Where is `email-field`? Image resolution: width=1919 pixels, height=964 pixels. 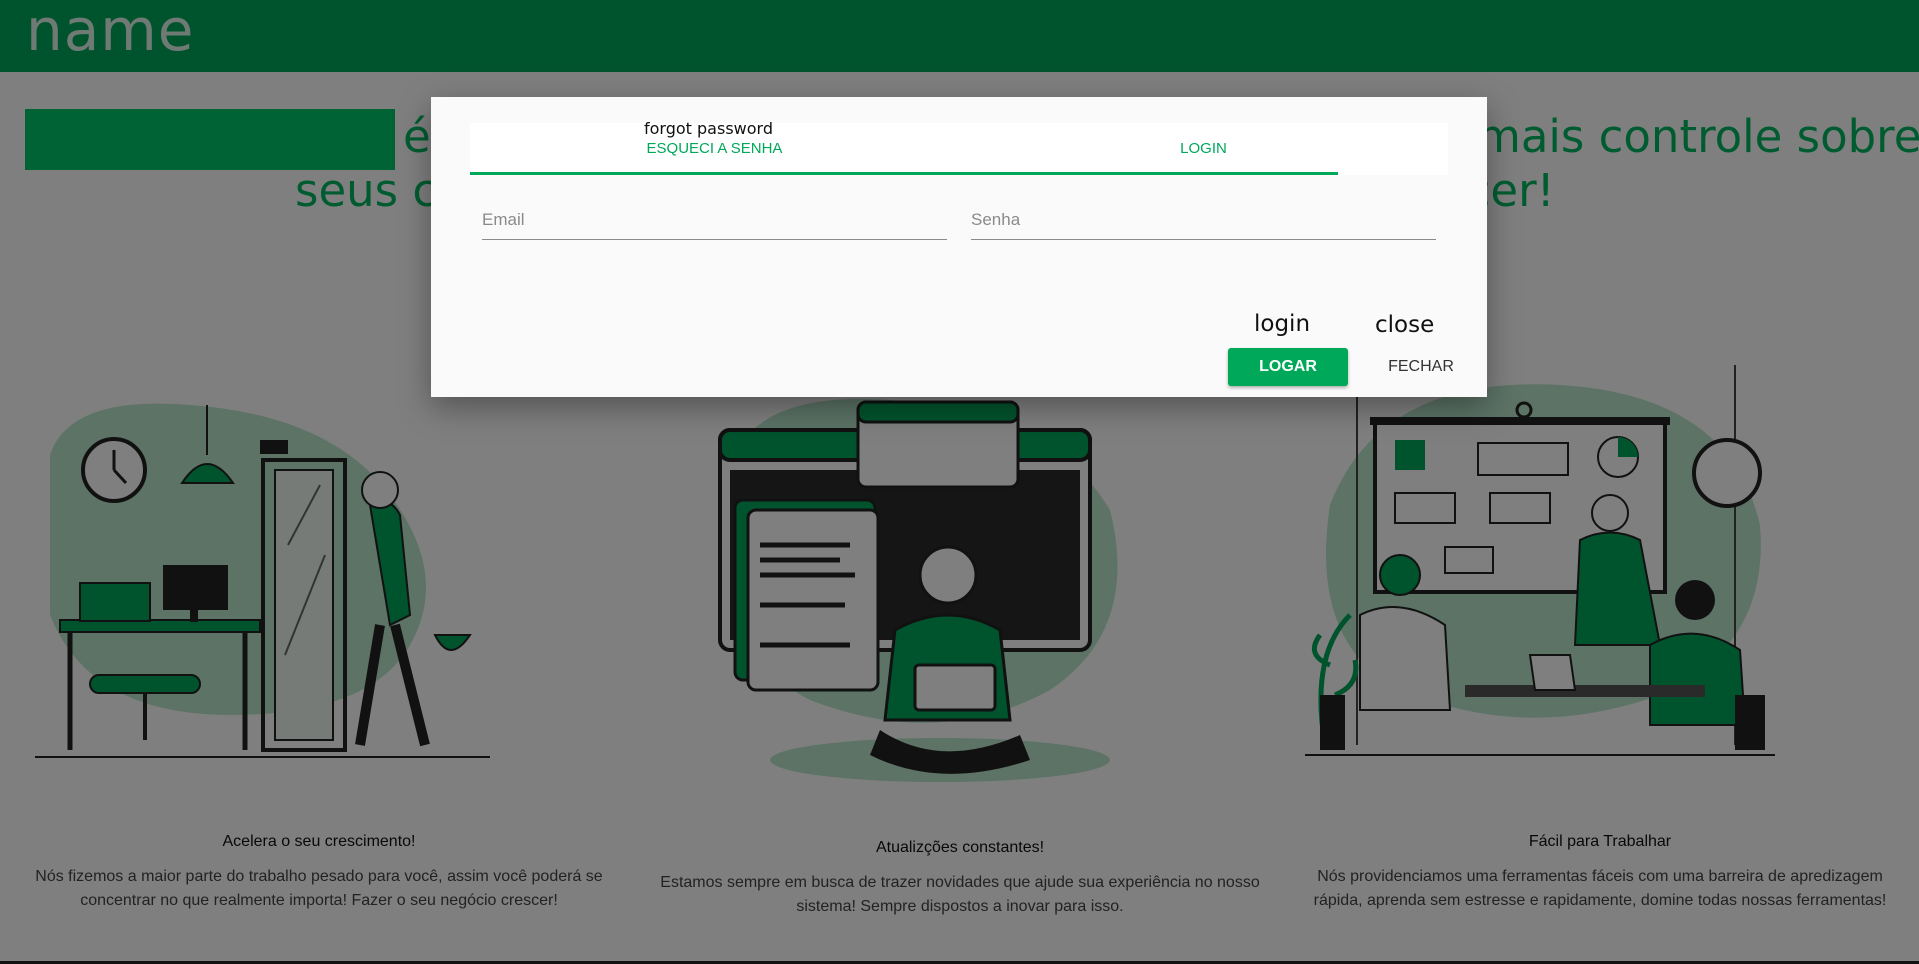 email-field is located at coordinates (714, 221).